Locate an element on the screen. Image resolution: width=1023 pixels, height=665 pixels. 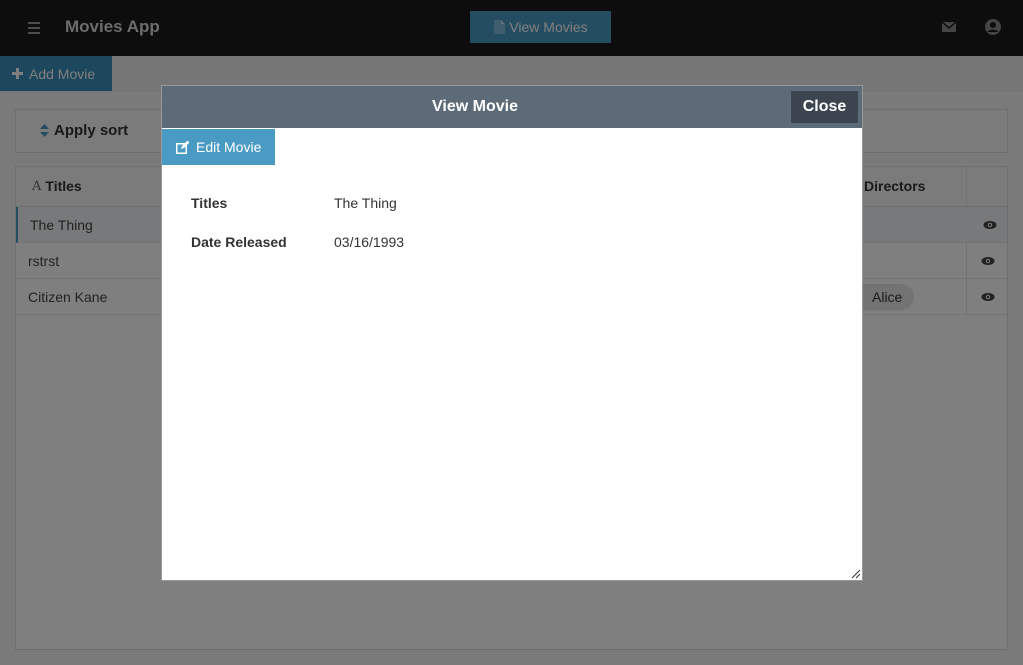
field-value-date-released: 03/16/1993 is located at coordinates (369, 242).